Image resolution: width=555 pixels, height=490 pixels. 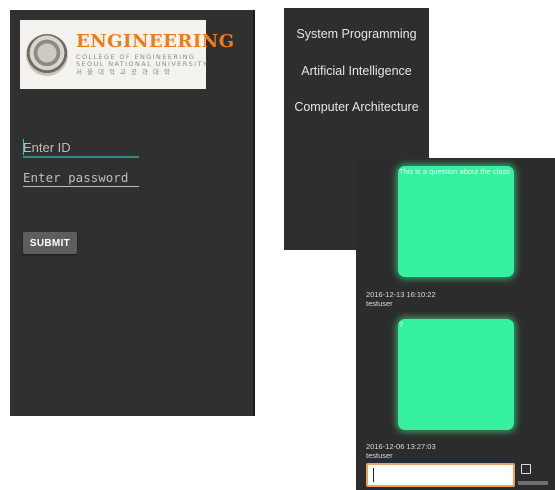 What do you see at coordinates (81, 148) in the screenshot?
I see `id-input` at bounding box center [81, 148].